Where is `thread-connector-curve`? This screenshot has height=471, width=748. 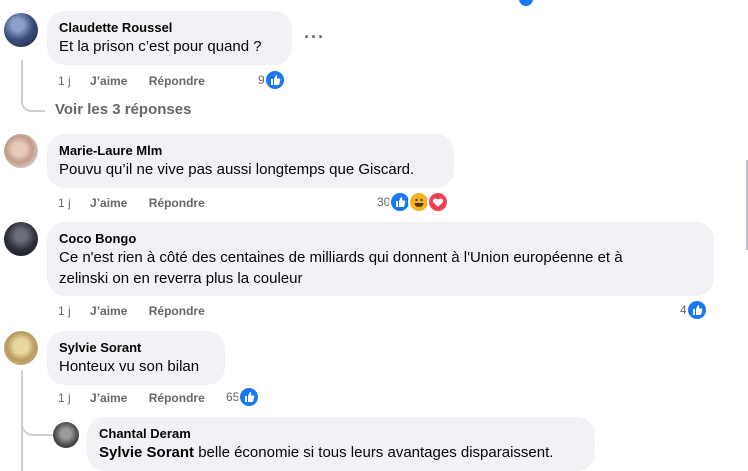
thread-connector-curve is located at coordinates (33, 107).